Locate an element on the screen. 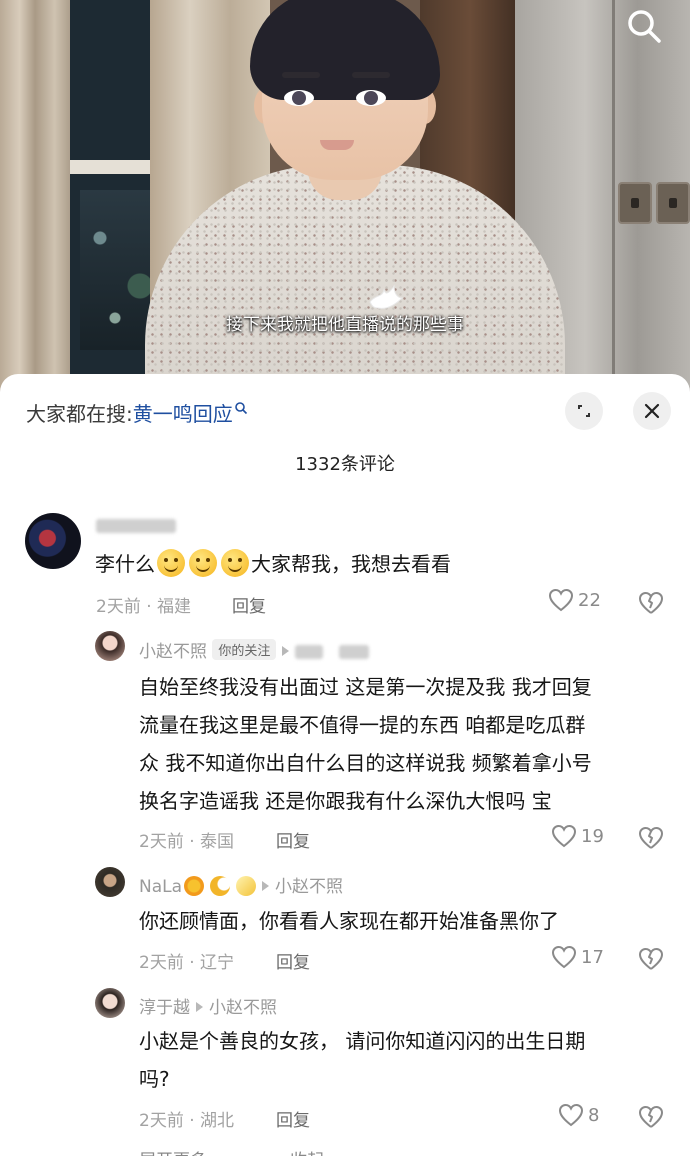 The width and height of the screenshot is (690, 1156). like-count: 8 is located at coordinates (594, 1115).